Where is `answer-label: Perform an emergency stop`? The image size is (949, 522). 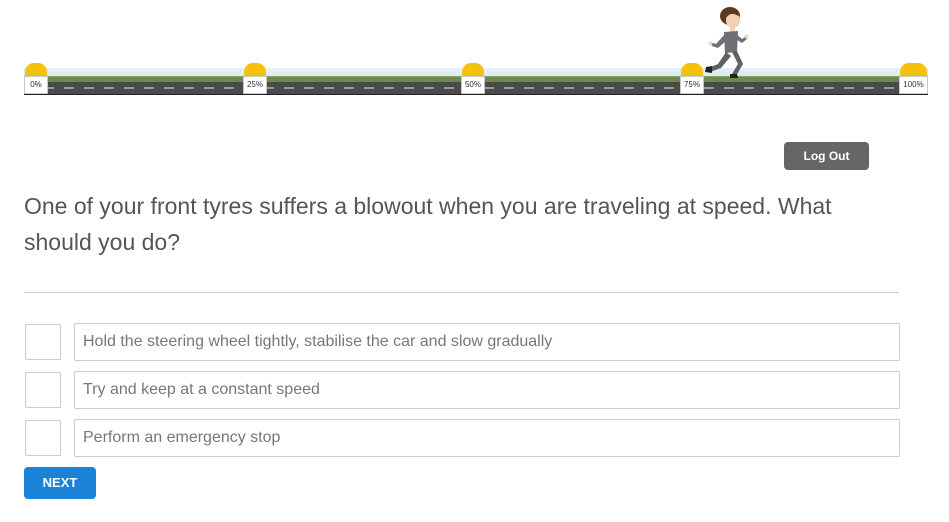
answer-label: Perform an emergency stop is located at coordinates (487, 438).